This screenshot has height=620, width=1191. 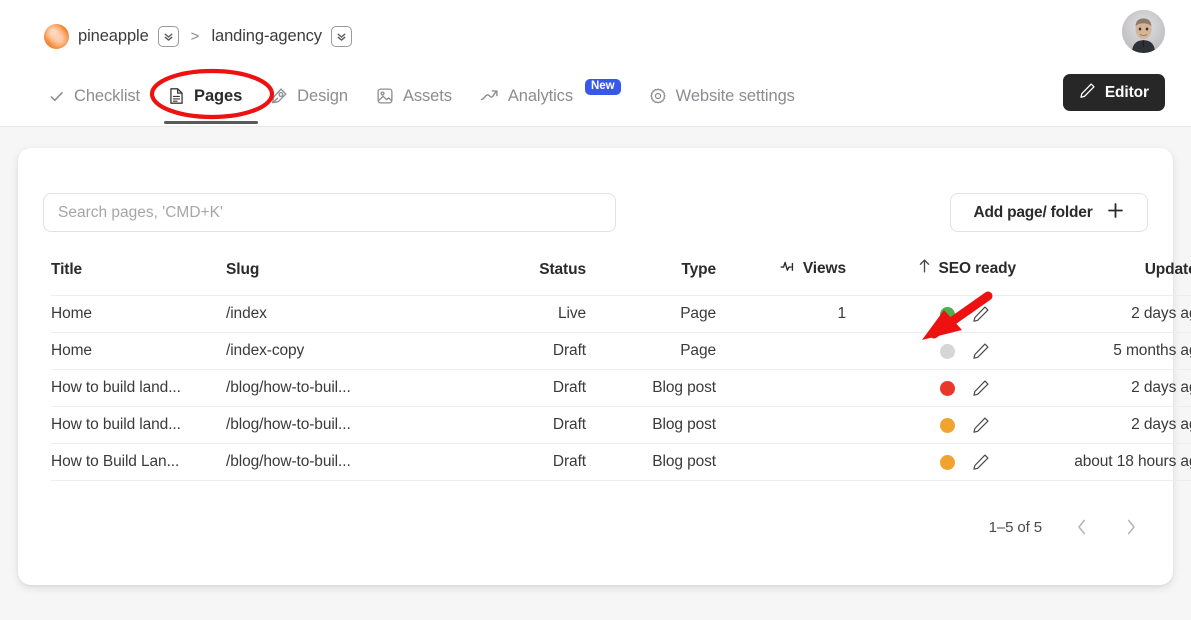 I want to click on tab-design-label: Design, so click(x=322, y=95).